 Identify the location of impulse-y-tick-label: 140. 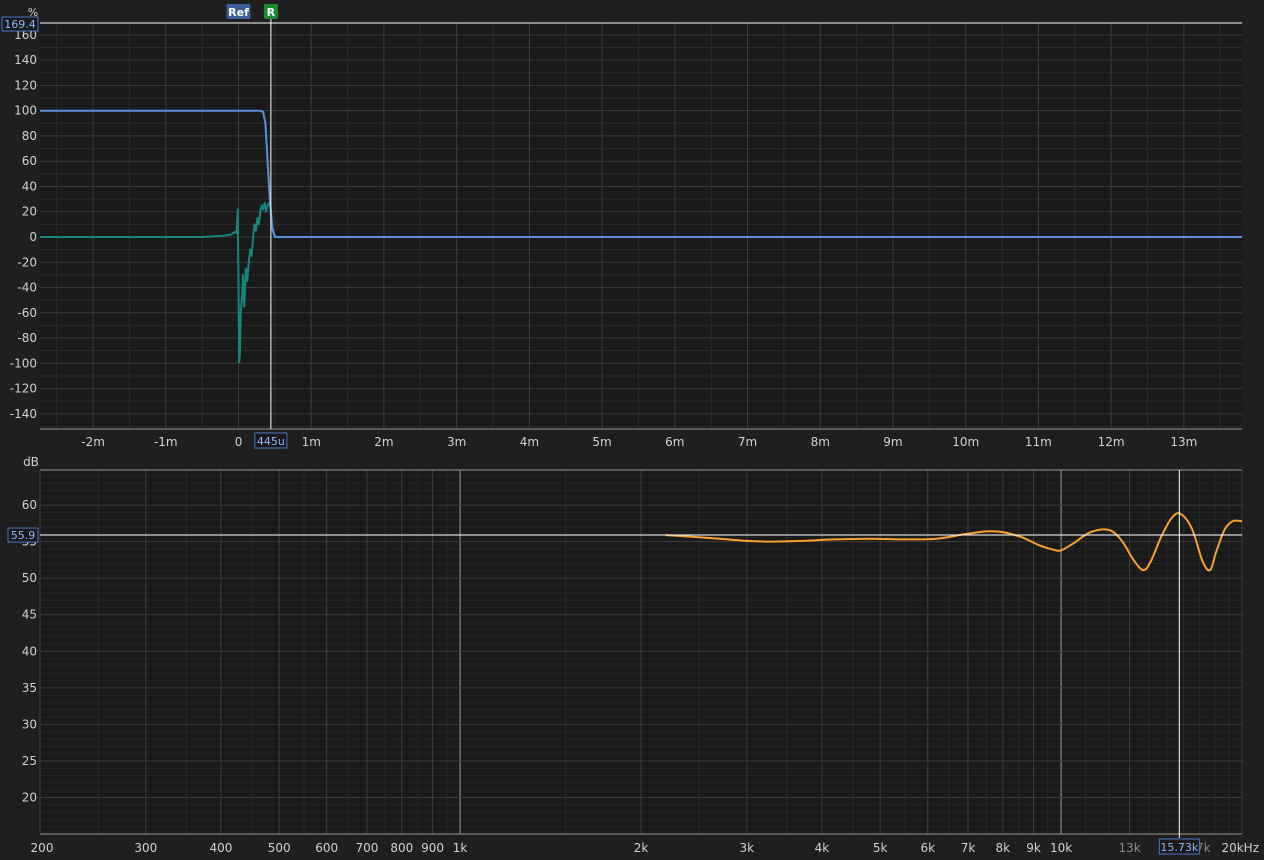
(25, 60).